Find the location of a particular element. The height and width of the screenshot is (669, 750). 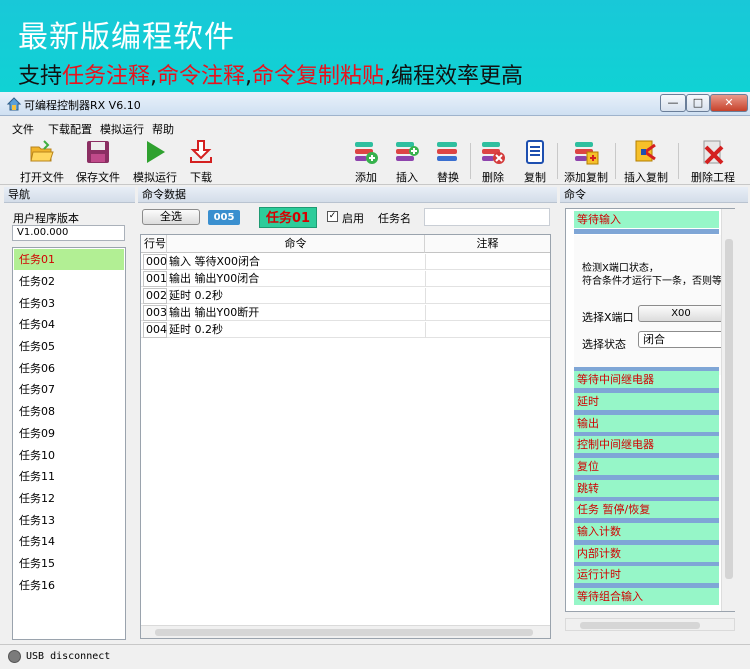

palette-horizontal-scrollbar is located at coordinates (650, 624).